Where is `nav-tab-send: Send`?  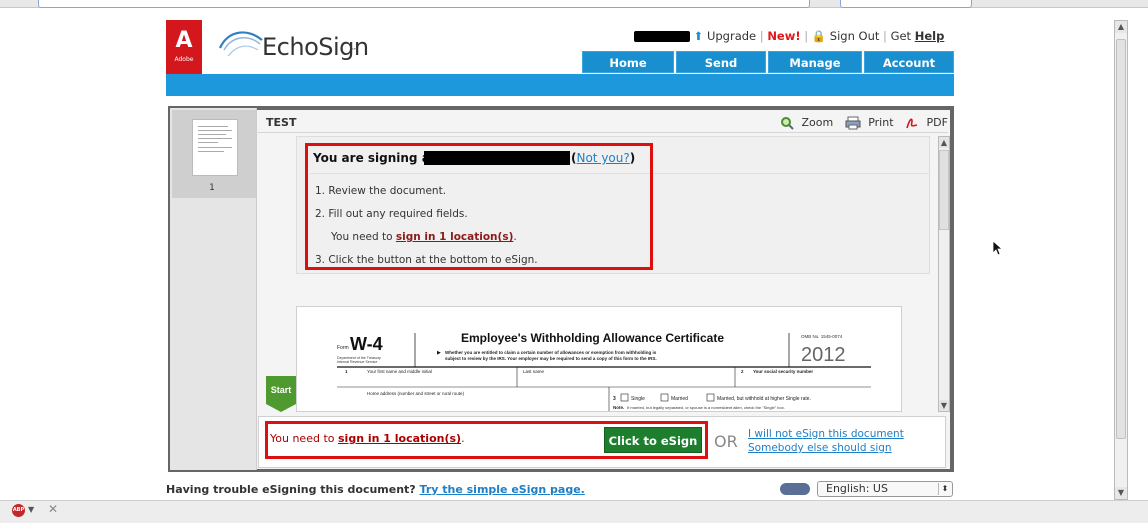 nav-tab-send: Send is located at coordinates (721, 62).